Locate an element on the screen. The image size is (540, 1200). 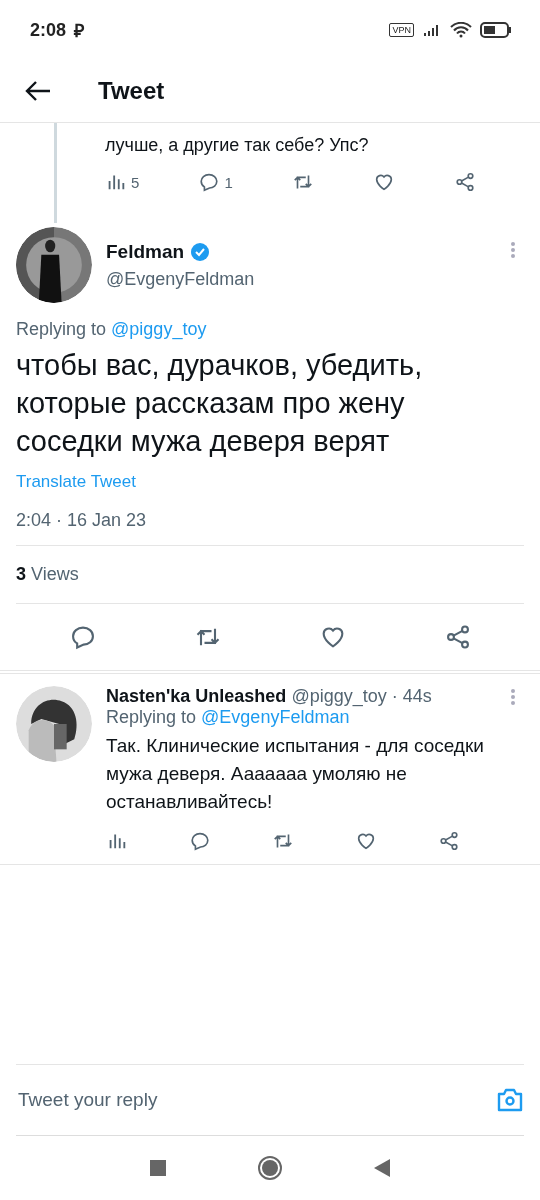
reply-header: Nasten'ka Unleashed @piggy_toy · 44s is located at coordinates (269, 696).